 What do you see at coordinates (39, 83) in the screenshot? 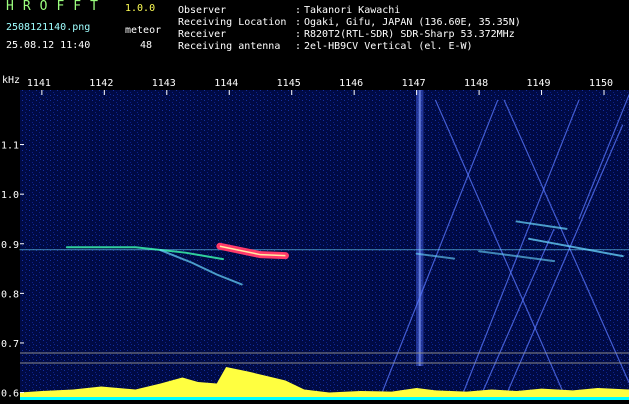
I see `x-tick-label-1141: 1141` at bounding box center [39, 83].